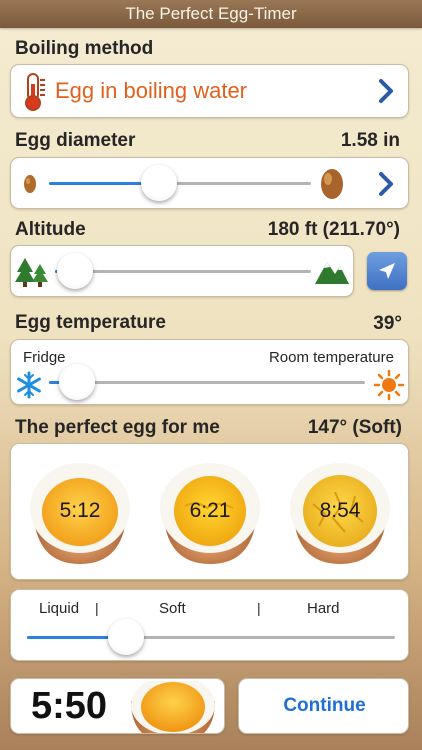  I want to click on egg-temperature-track, so click(207, 382).